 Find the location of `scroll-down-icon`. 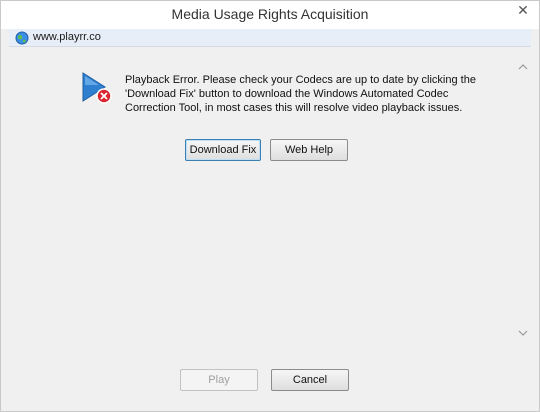

scroll-down-icon is located at coordinates (523, 333).